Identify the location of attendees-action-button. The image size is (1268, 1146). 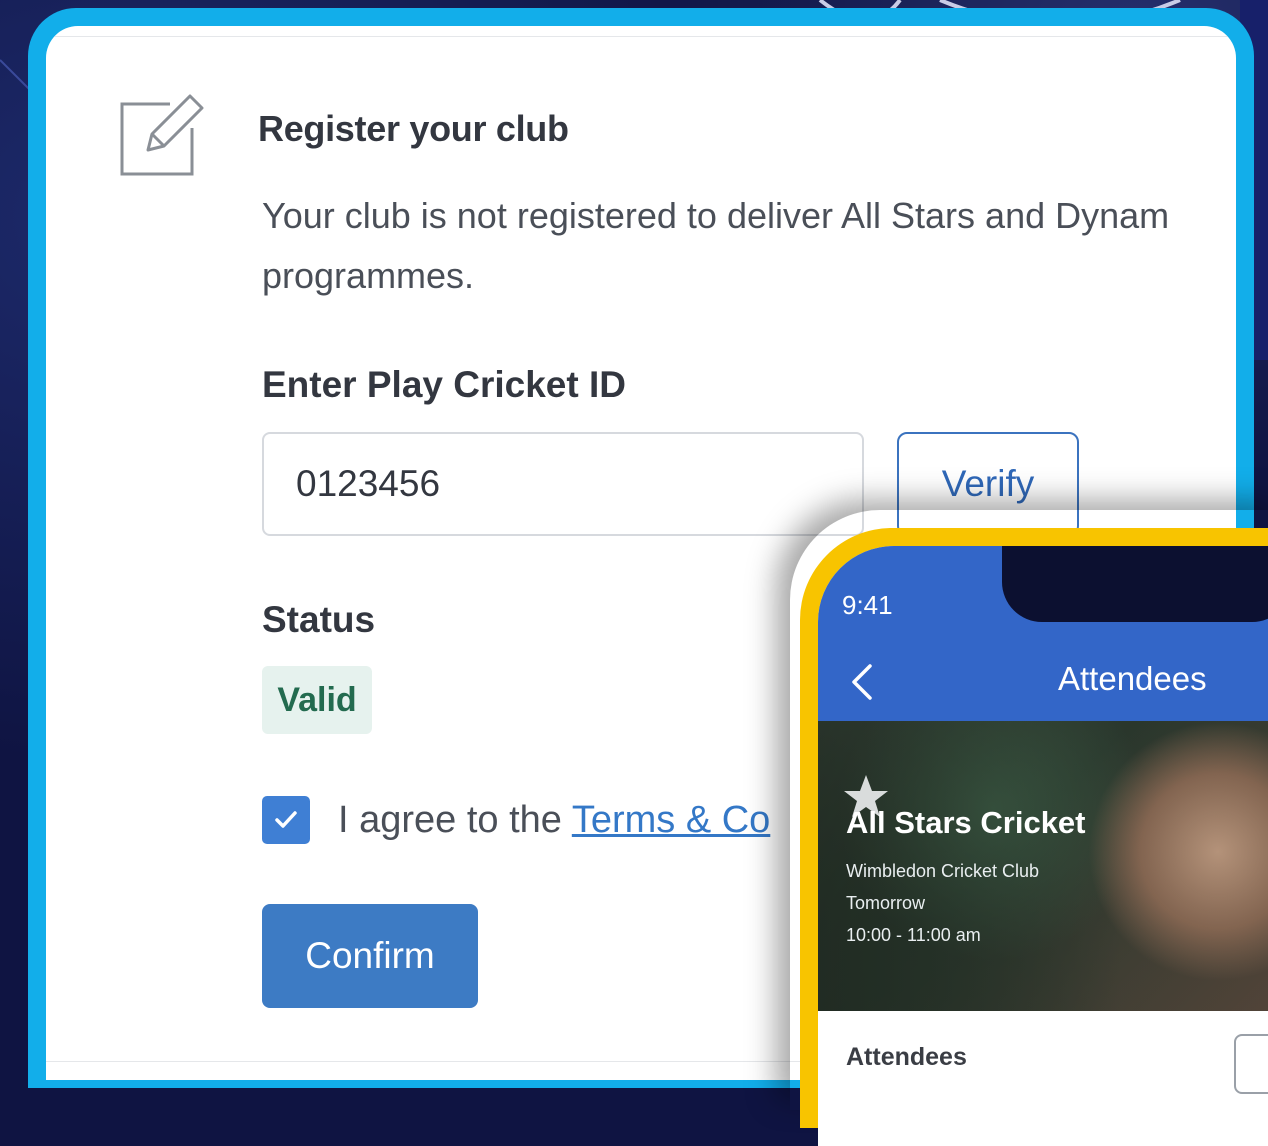
(1251, 1064).